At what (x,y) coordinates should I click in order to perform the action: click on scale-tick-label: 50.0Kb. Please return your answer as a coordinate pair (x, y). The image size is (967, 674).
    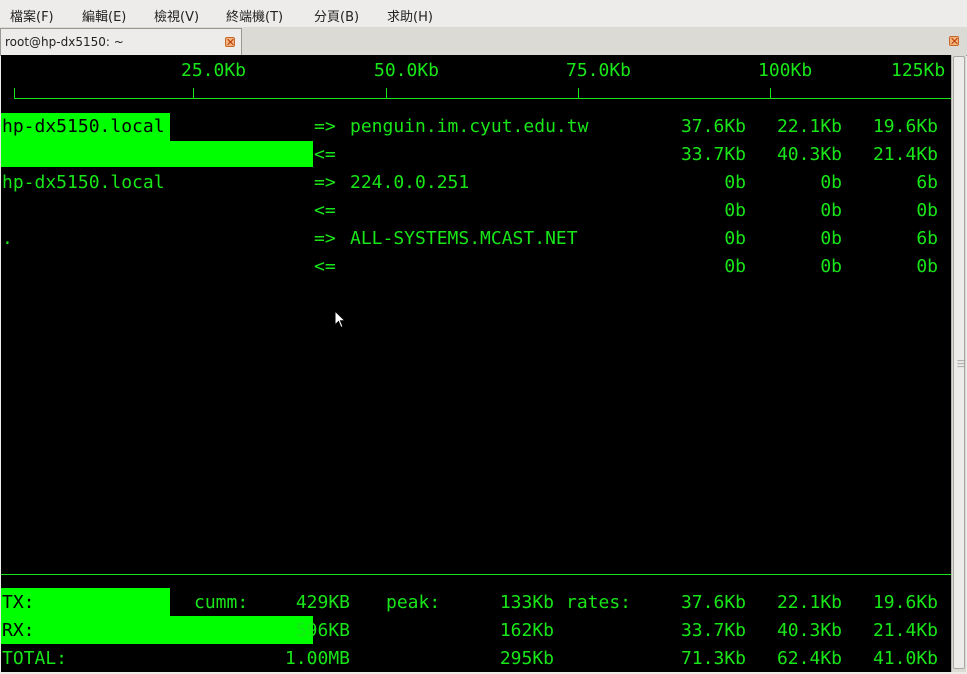
    Looking at the image, I should click on (407, 70).